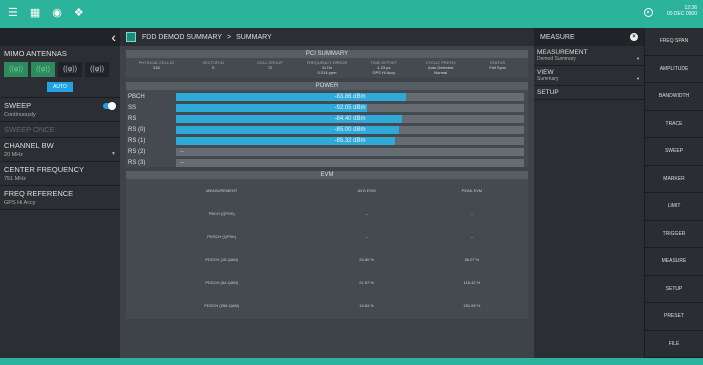  What do you see at coordinates (472, 282) in the screenshot?
I see `evm-peak: 116.42 %` at bounding box center [472, 282].